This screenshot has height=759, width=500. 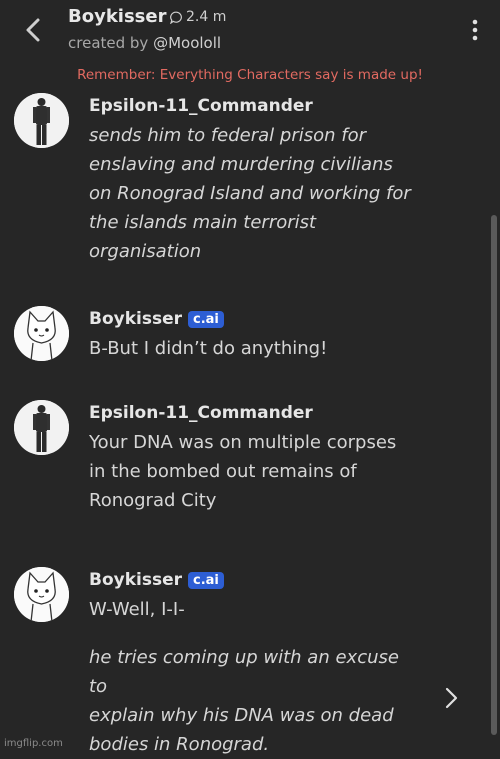 I want to click on chevron-right-icon, so click(x=451, y=698).